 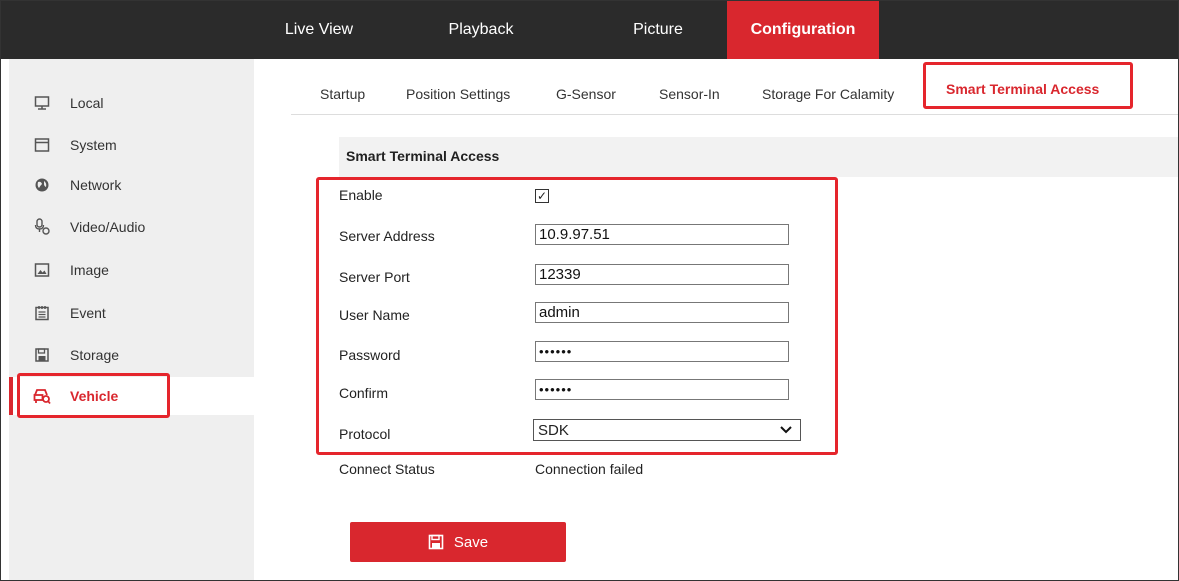 I want to click on server-address-input, so click(x=662, y=234).